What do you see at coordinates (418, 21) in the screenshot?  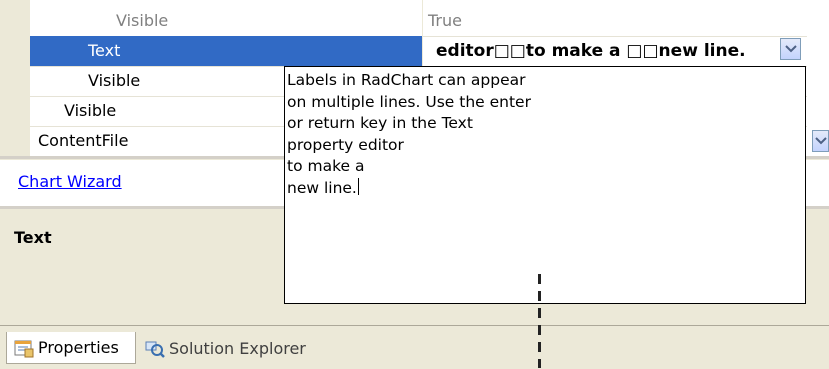 I see `property-row-visible-1: Visible True` at bounding box center [418, 21].